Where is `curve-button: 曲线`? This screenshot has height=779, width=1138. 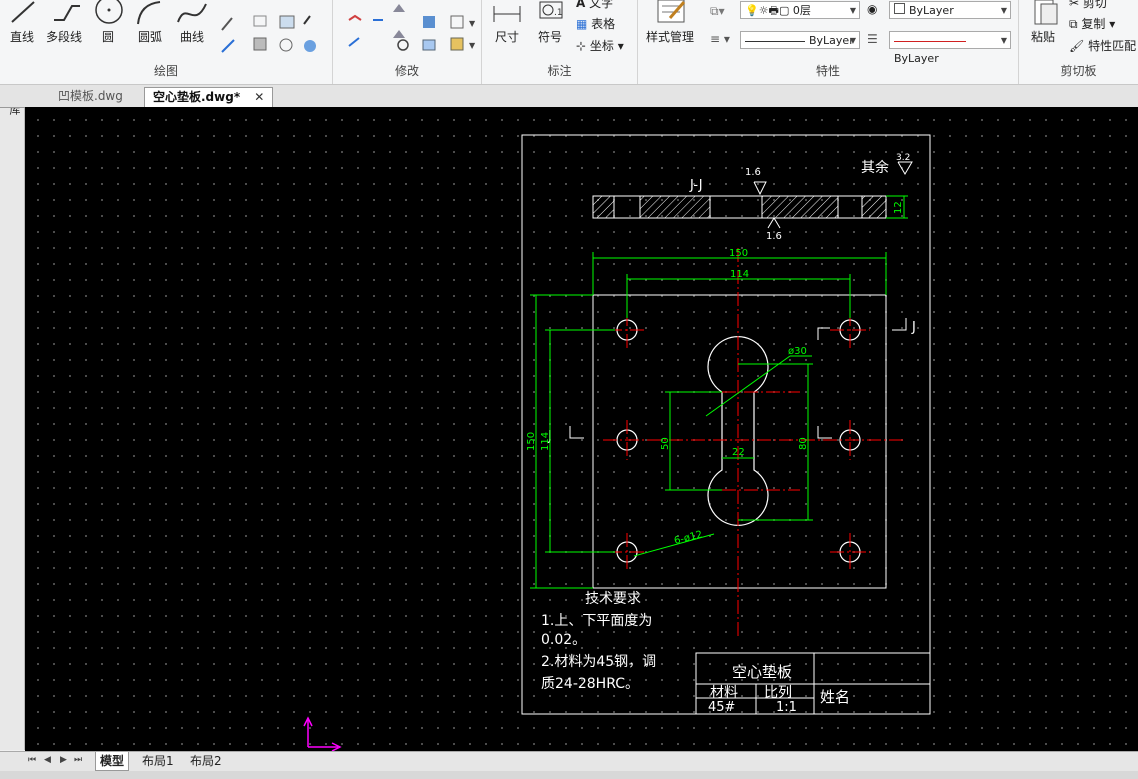
curve-button: 曲线 is located at coordinates (192, 36).